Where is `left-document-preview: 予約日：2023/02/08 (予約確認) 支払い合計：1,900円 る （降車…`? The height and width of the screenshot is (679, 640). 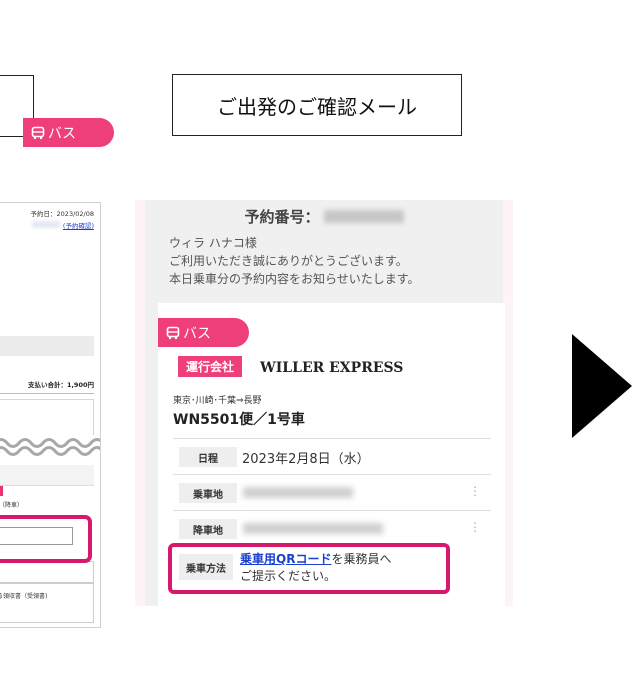 left-document-preview: 予約日：2023/02/08 (予約確認) 支払い合計：1,900円 る （降車… is located at coordinates (50, 415).